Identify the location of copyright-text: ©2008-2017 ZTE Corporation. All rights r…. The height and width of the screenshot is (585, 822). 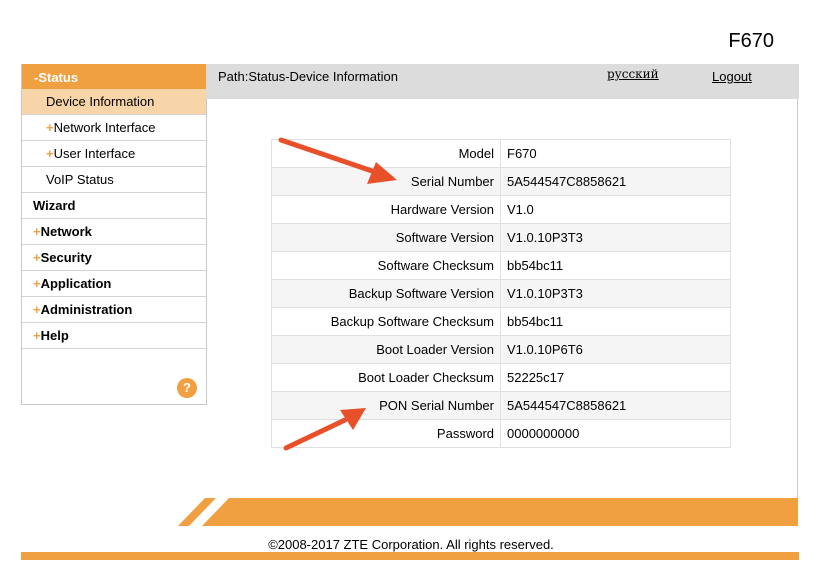
(411, 544).